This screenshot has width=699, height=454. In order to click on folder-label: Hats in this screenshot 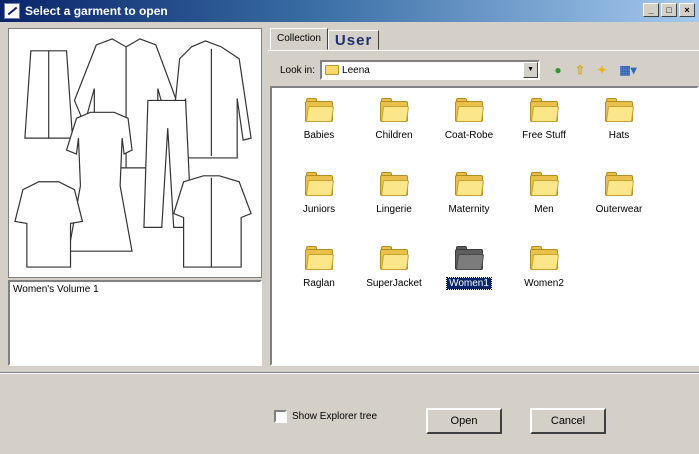, I will do `click(619, 135)`.